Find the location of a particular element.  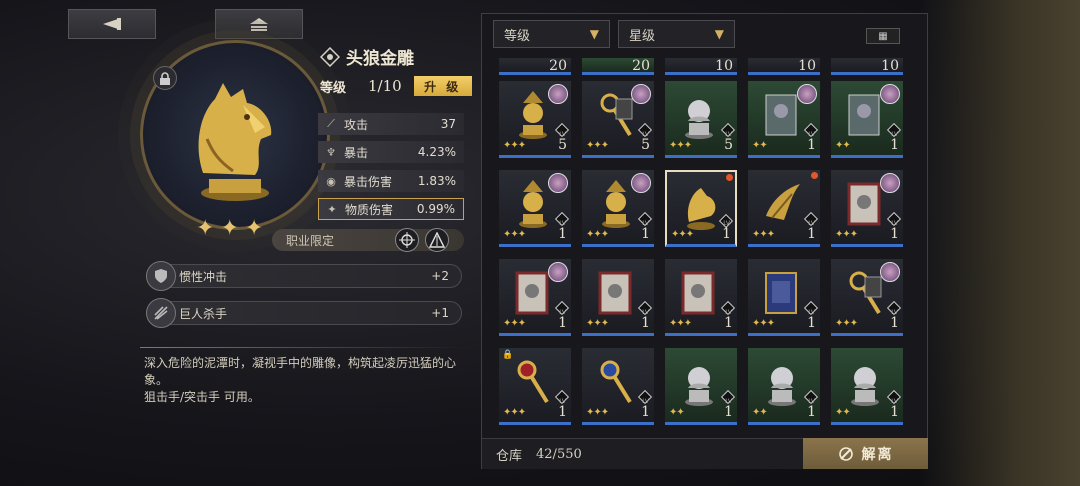

dropdown-label: 星级 is located at coordinates (642, 36).